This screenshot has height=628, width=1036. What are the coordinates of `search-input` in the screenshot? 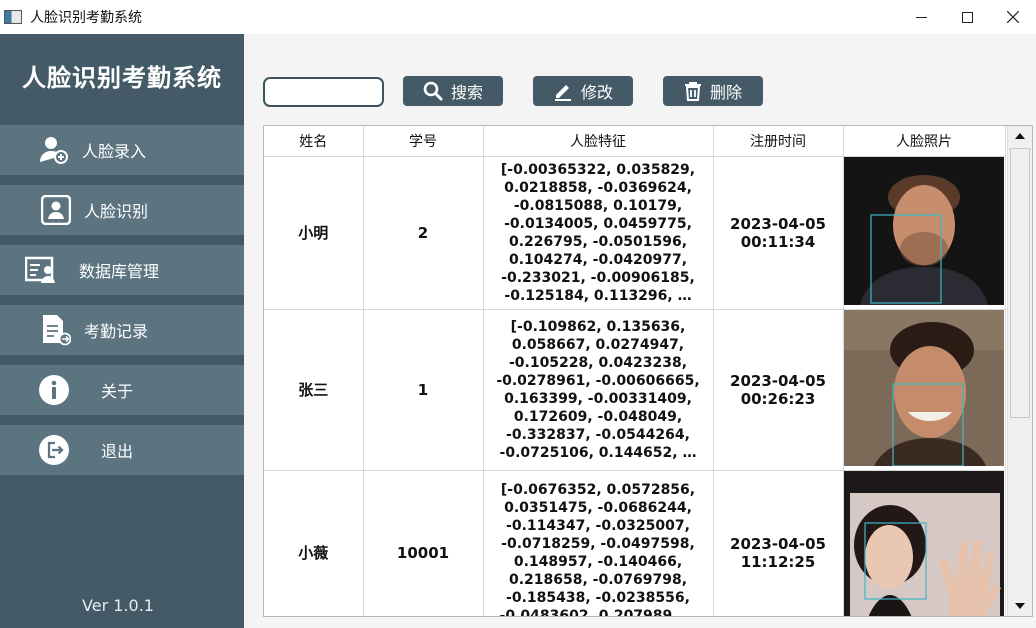 It's located at (323, 92).